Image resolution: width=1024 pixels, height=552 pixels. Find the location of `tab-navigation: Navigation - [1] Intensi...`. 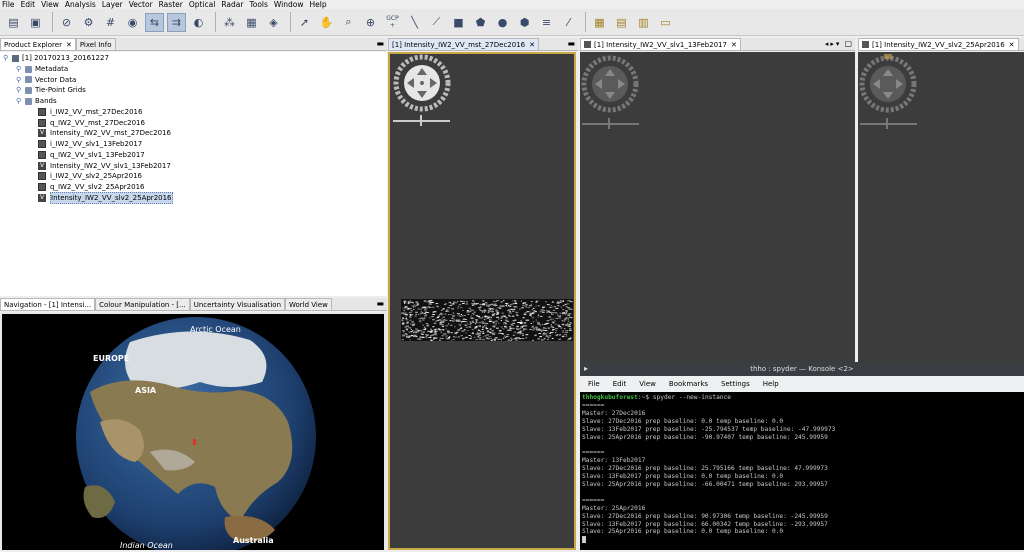

tab-navigation: Navigation - [1] Intensi... is located at coordinates (48, 304).